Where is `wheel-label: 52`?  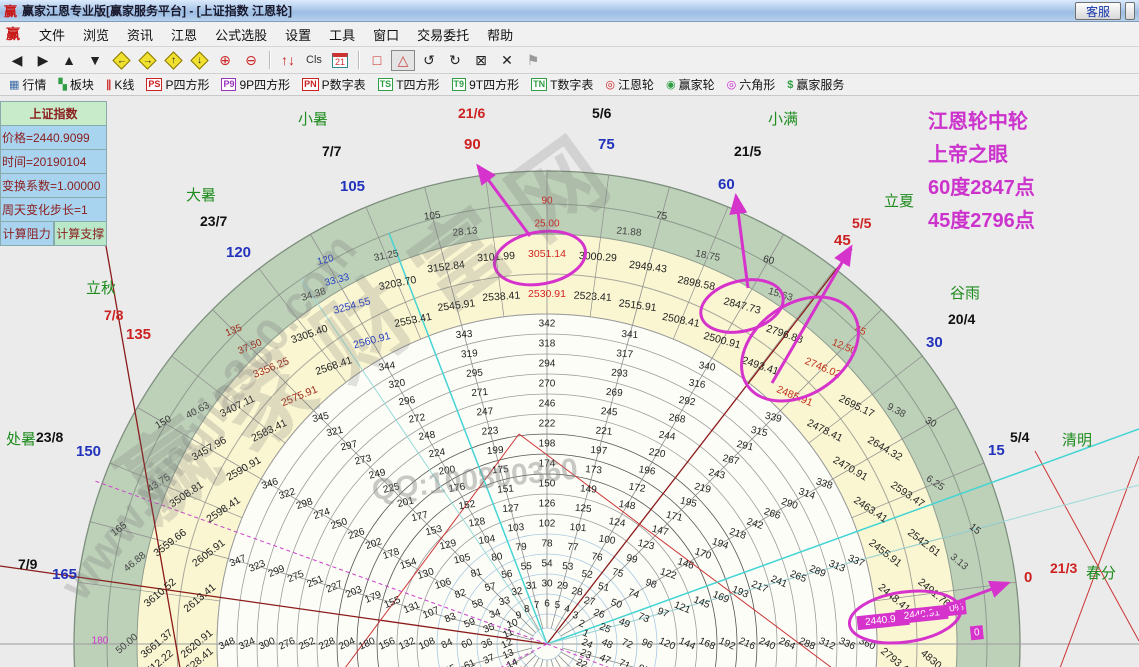
wheel-label: 52 is located at coordinates (587, 575).